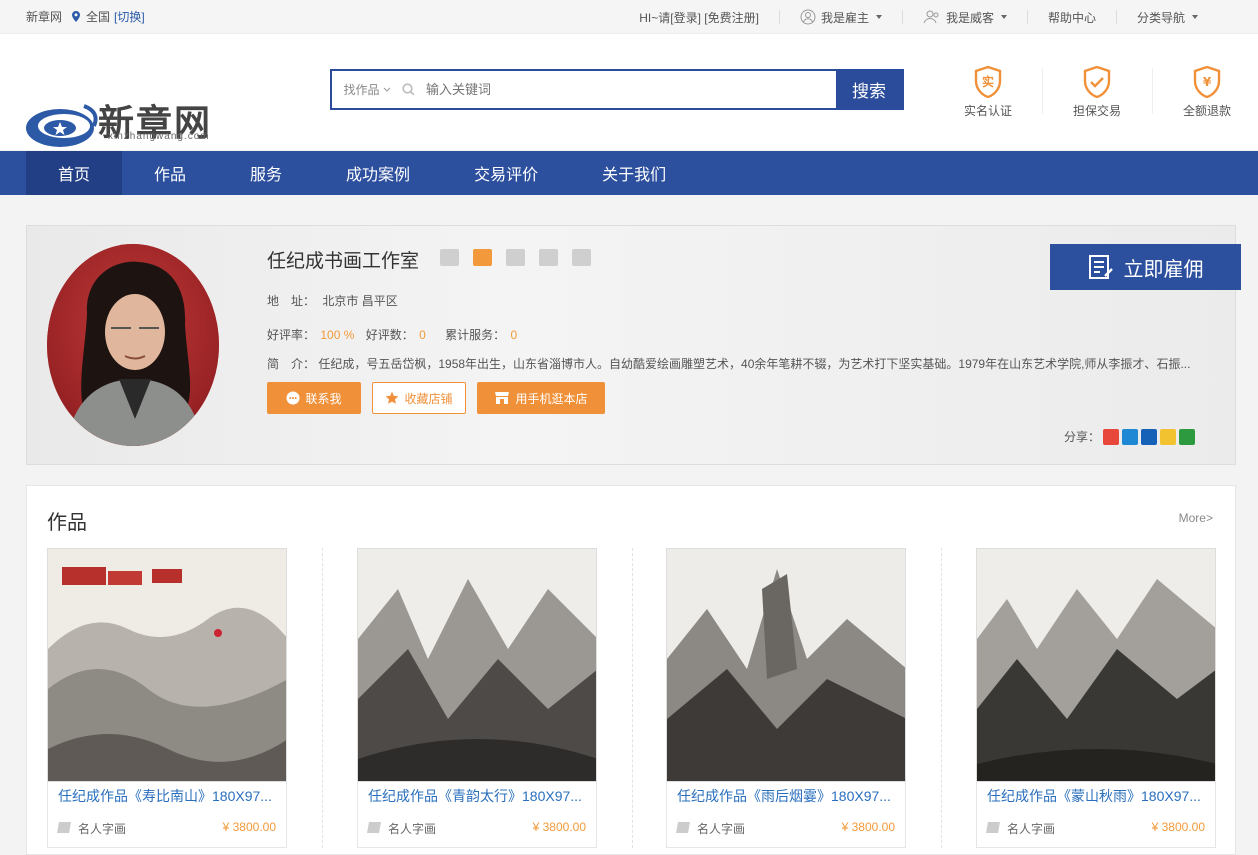 This screenshot has width=1258, height=855. Describe the element at coordinates (1145, 267) in the screenshot. I see `hire-now-button: 立即雇佣` at that location.